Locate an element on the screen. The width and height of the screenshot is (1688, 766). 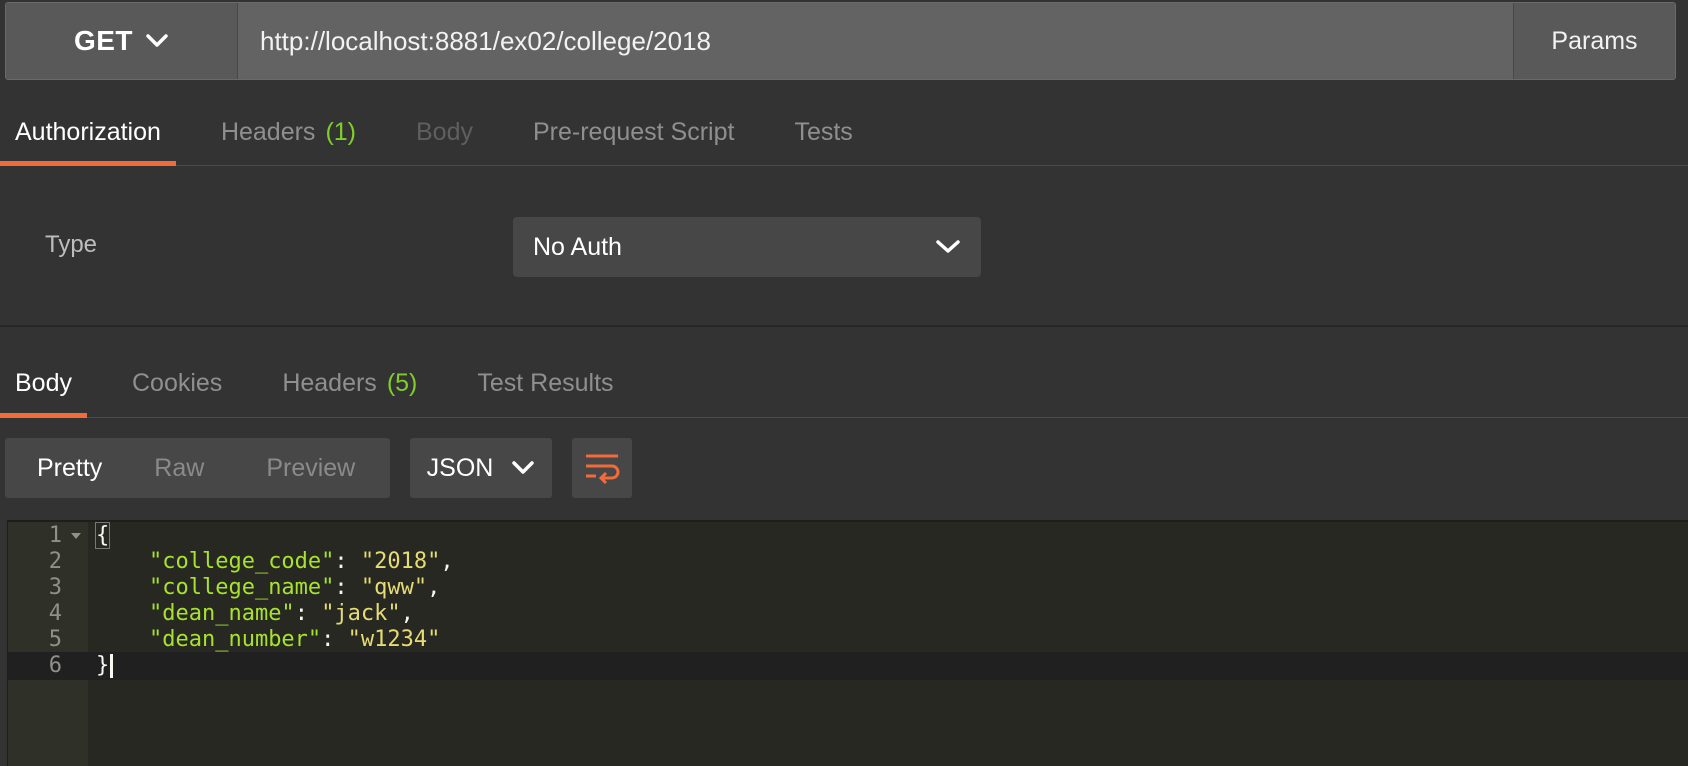
code-text: "dean_name": "jack", is located at coordinates (281, 613).